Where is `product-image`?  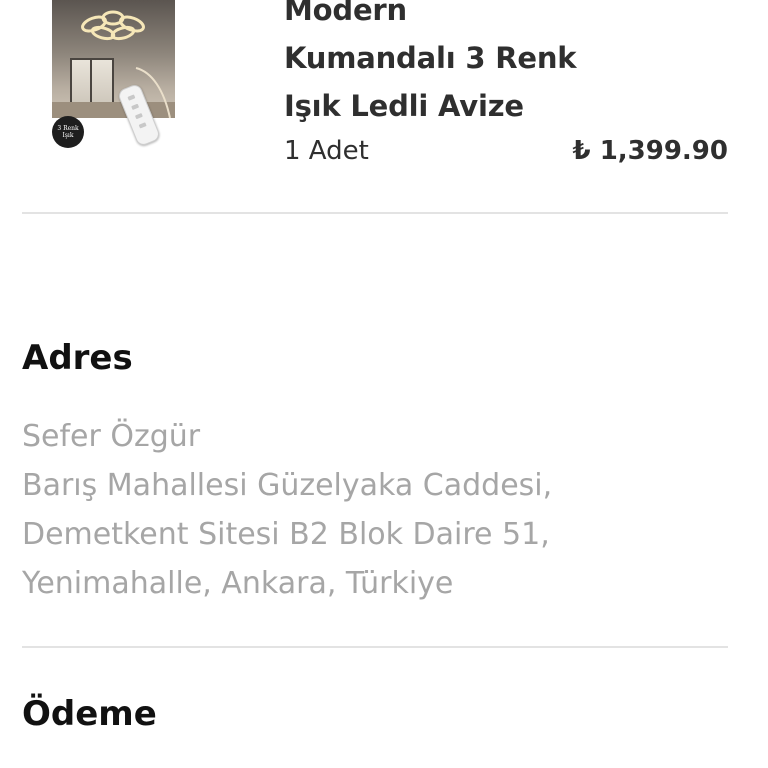
product-image is located at coordinates (113, 59).